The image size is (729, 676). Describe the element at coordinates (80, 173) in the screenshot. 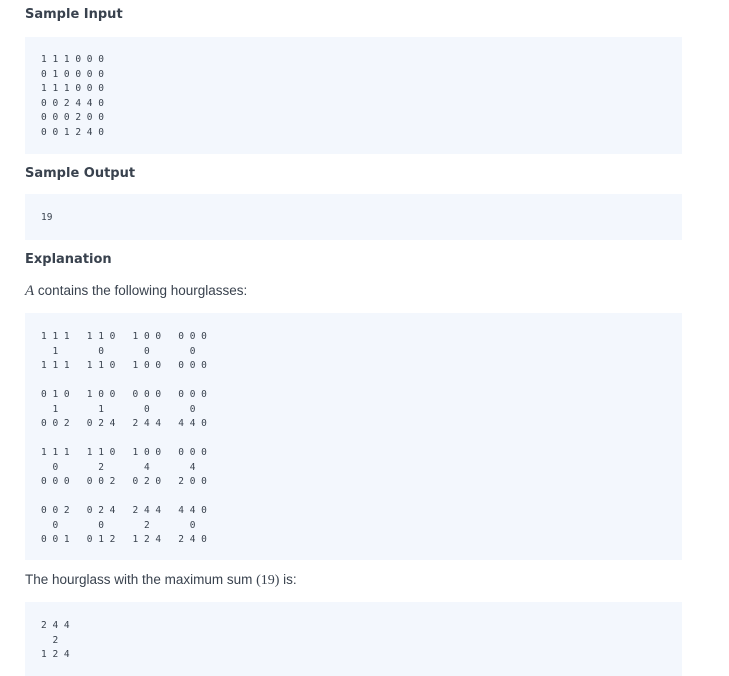

I see `sample-output-heading: Sample Output` at that location.